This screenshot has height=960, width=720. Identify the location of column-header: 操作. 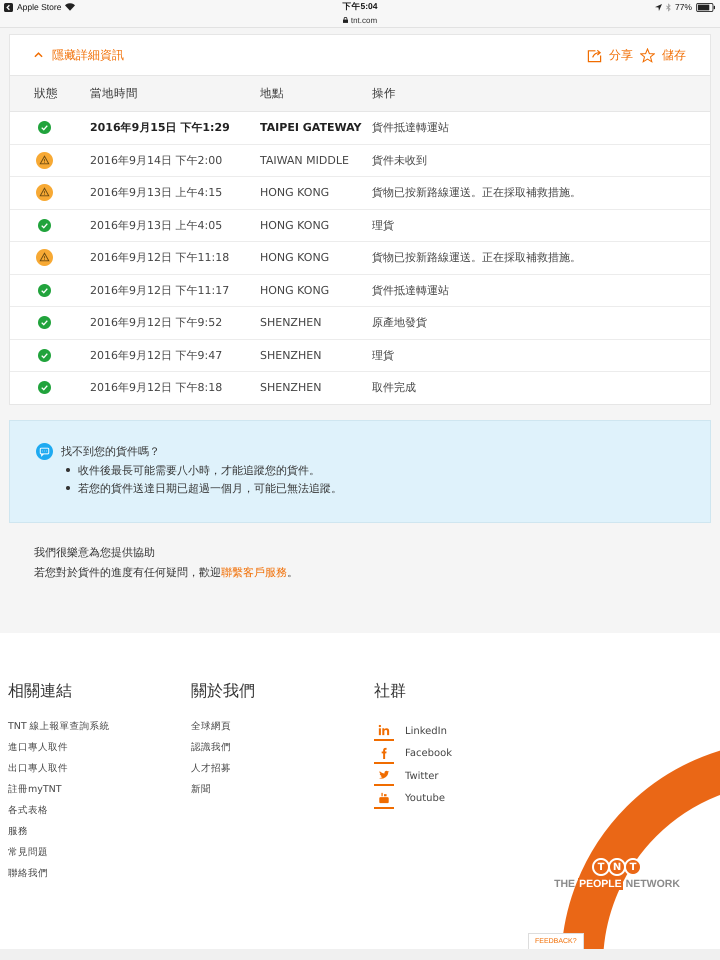
(384, 93).